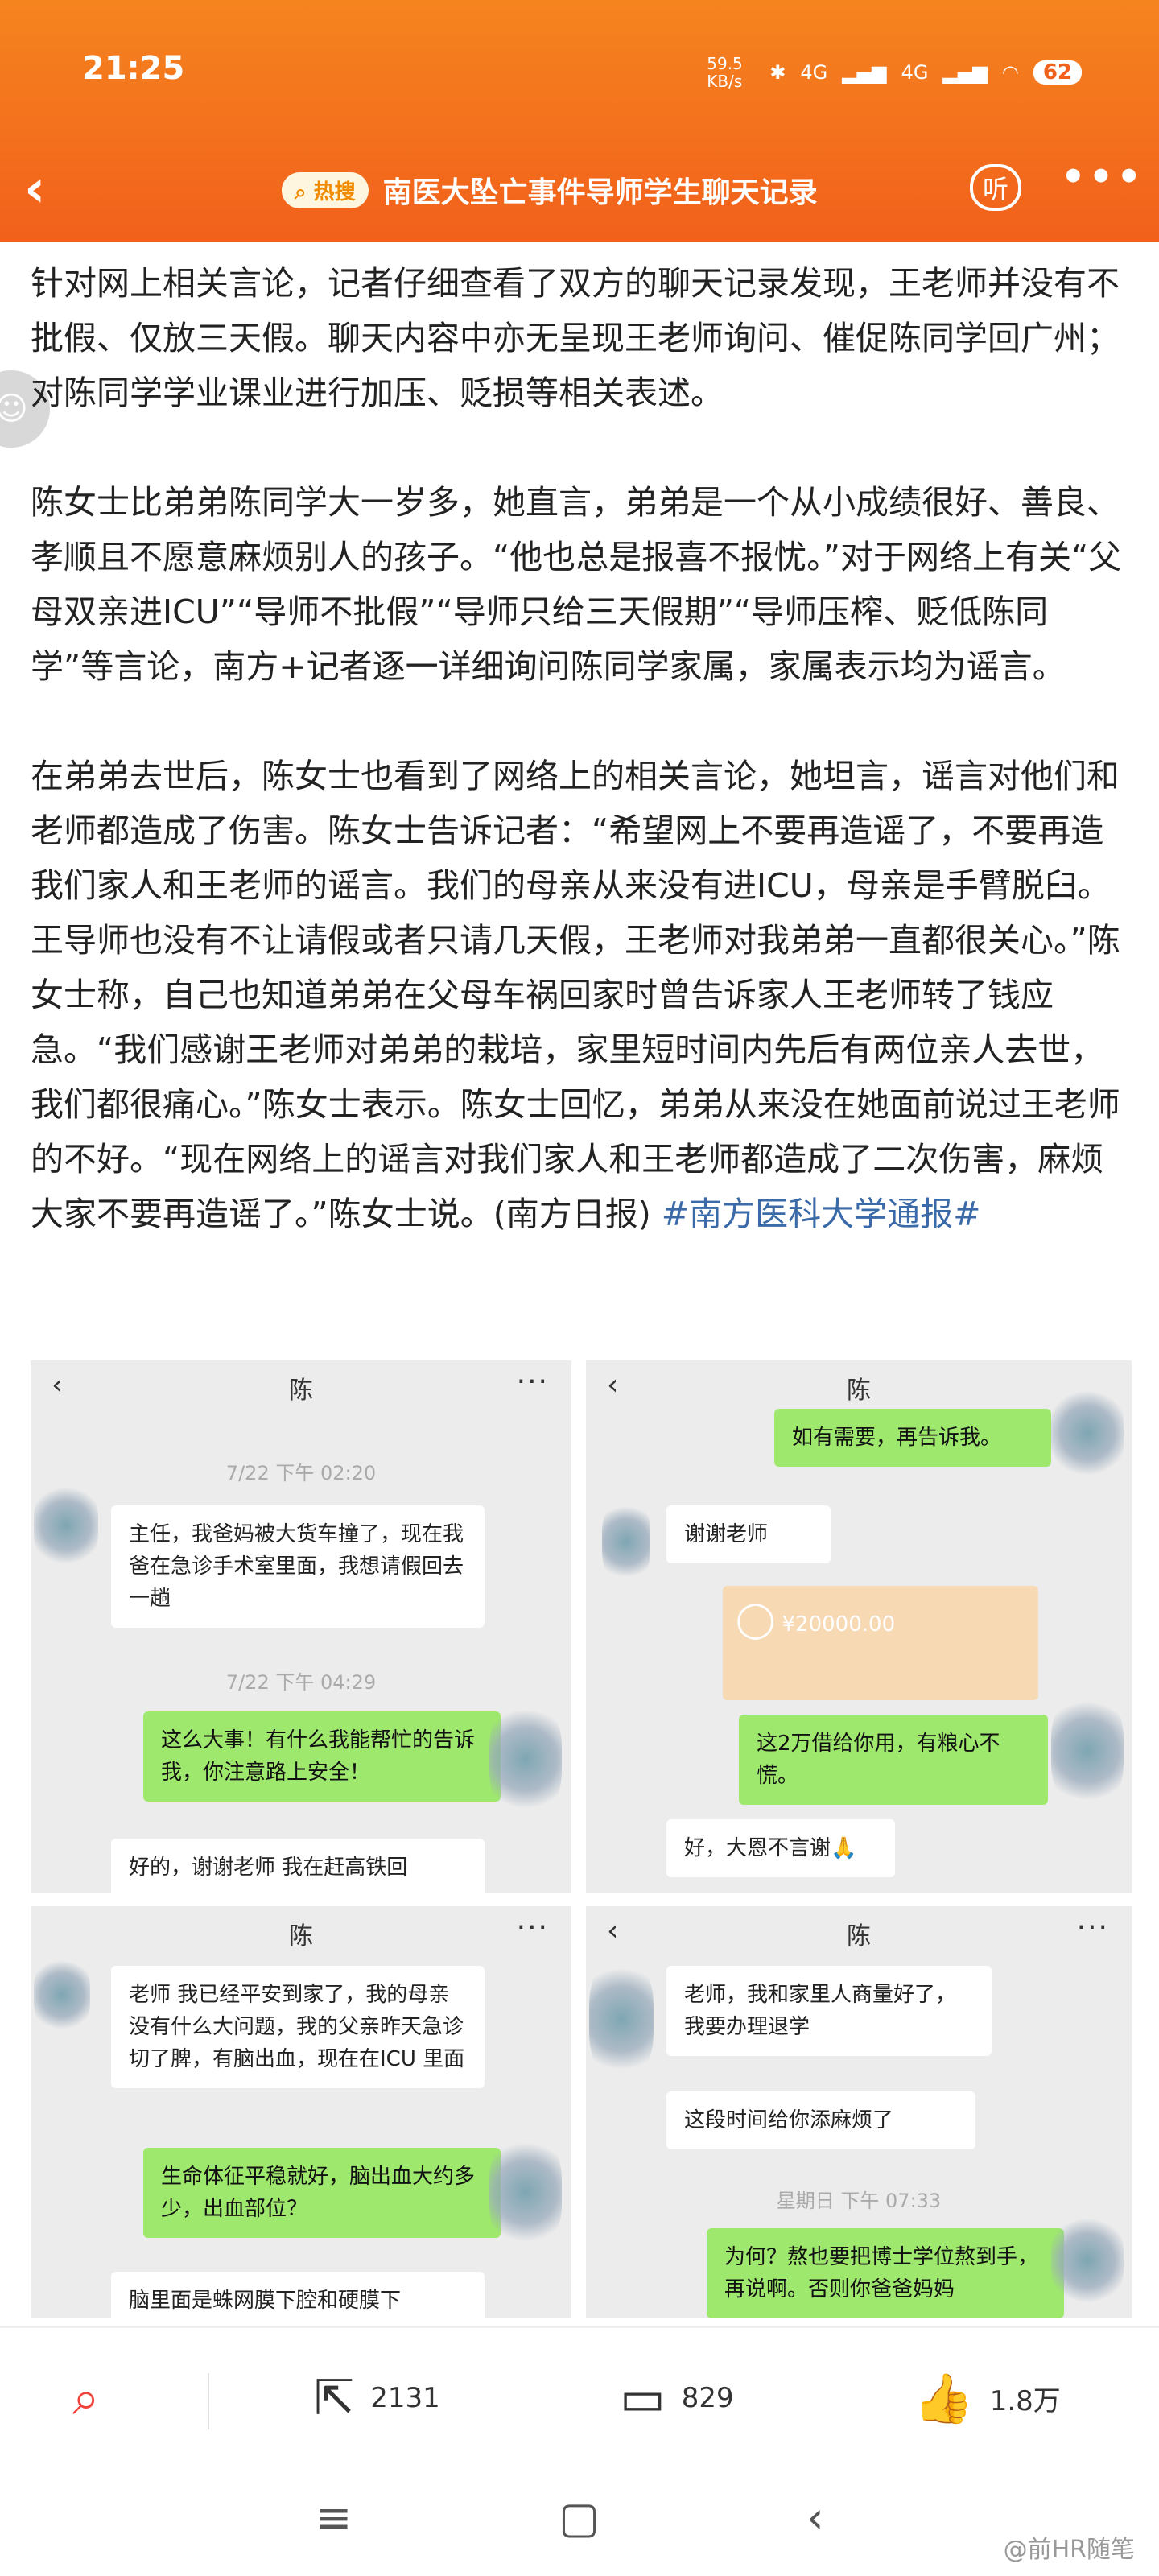  What do you see at coordinates (756, 1619) in the screenshot?
I see `check-icon: ◯` at bounding box center [756, 1619].